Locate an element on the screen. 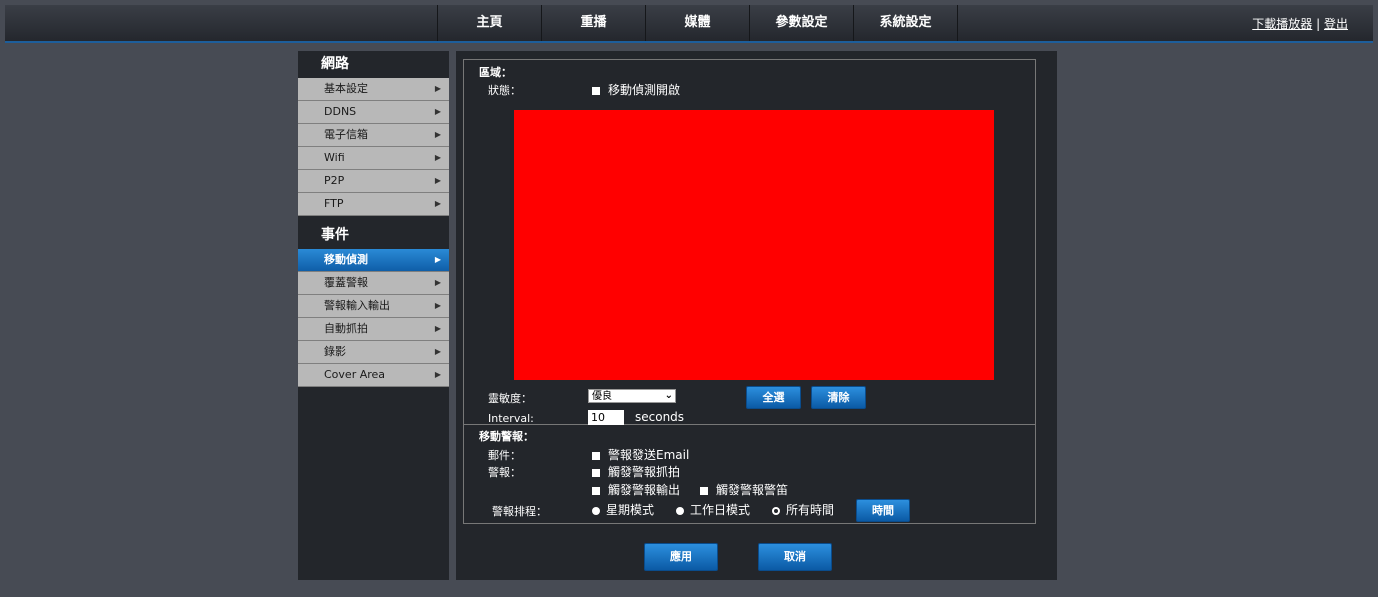  schedule-workday-label: 工作日模式 is located at coordinates (720, 510).